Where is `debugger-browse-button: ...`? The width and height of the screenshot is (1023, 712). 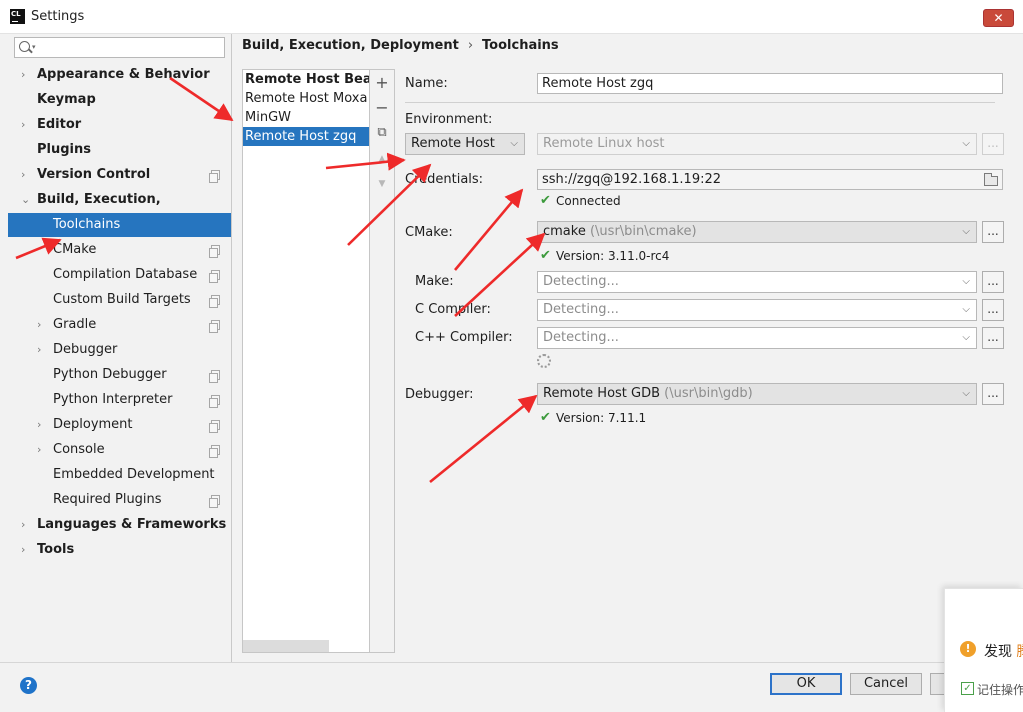 debugger-browse-button: ... is located at coordinates (993, 394).